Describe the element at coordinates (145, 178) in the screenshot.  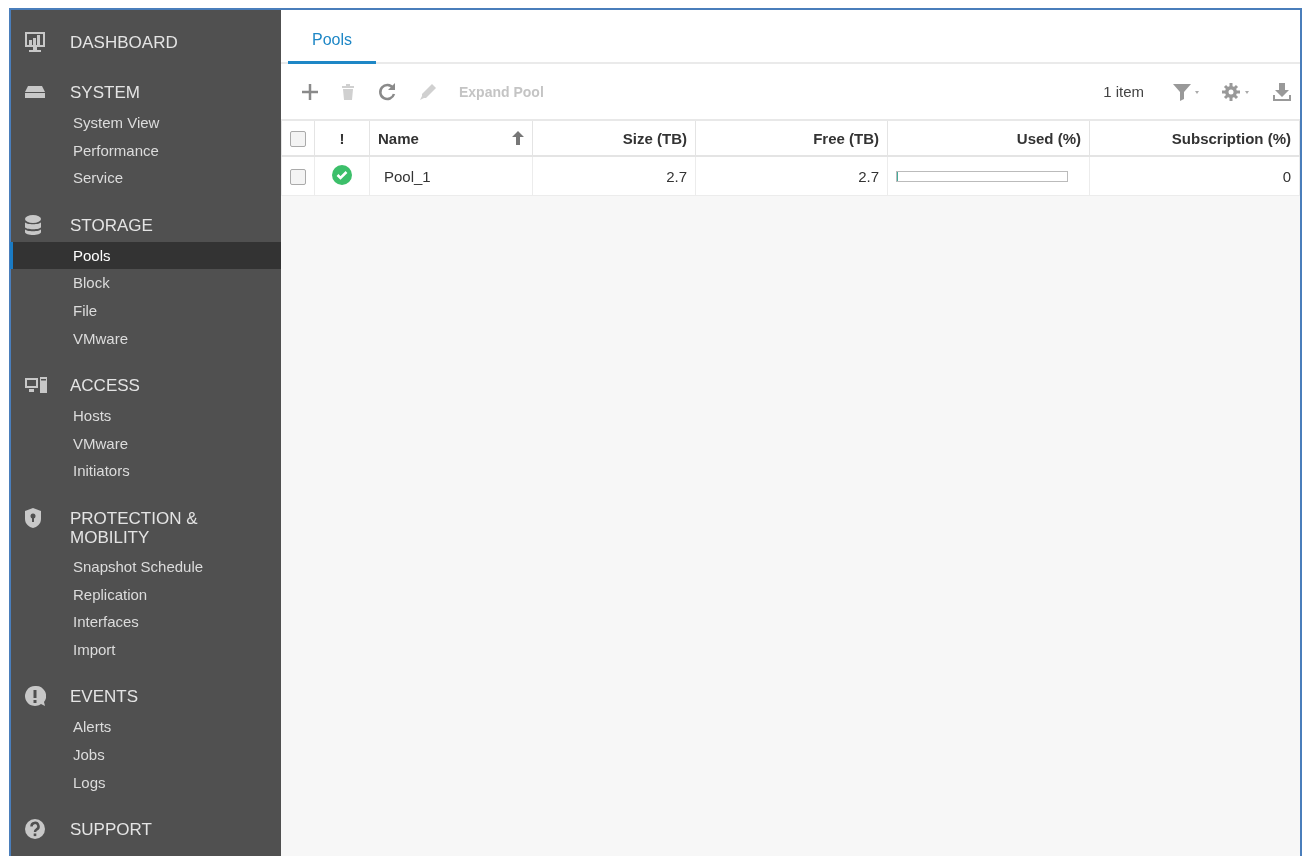
I see `sidebar-item: Service` at that location.